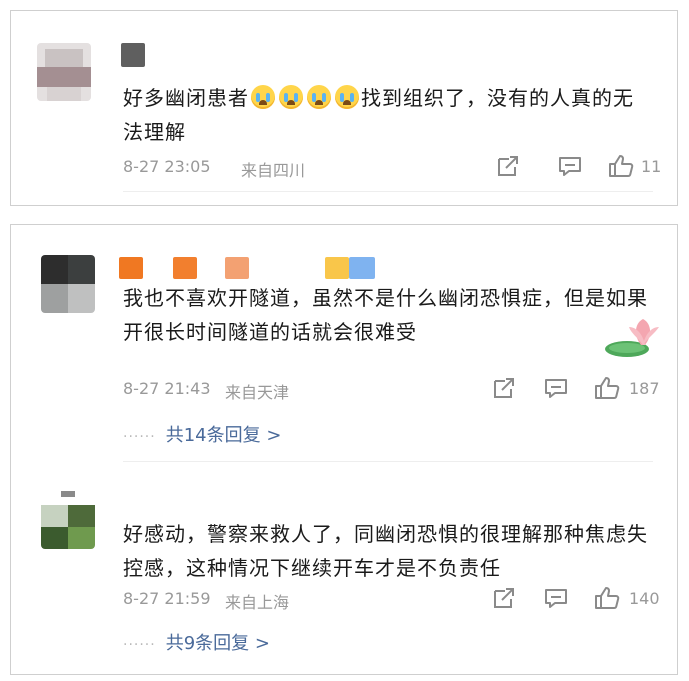 The height and width of the screenshot is (681, 689). What do you see at coordinates (391, 389) in the screenshot?
I see `comment-meta: 8-27 21:43 来自天津 187` at bounding box center [391, 389].